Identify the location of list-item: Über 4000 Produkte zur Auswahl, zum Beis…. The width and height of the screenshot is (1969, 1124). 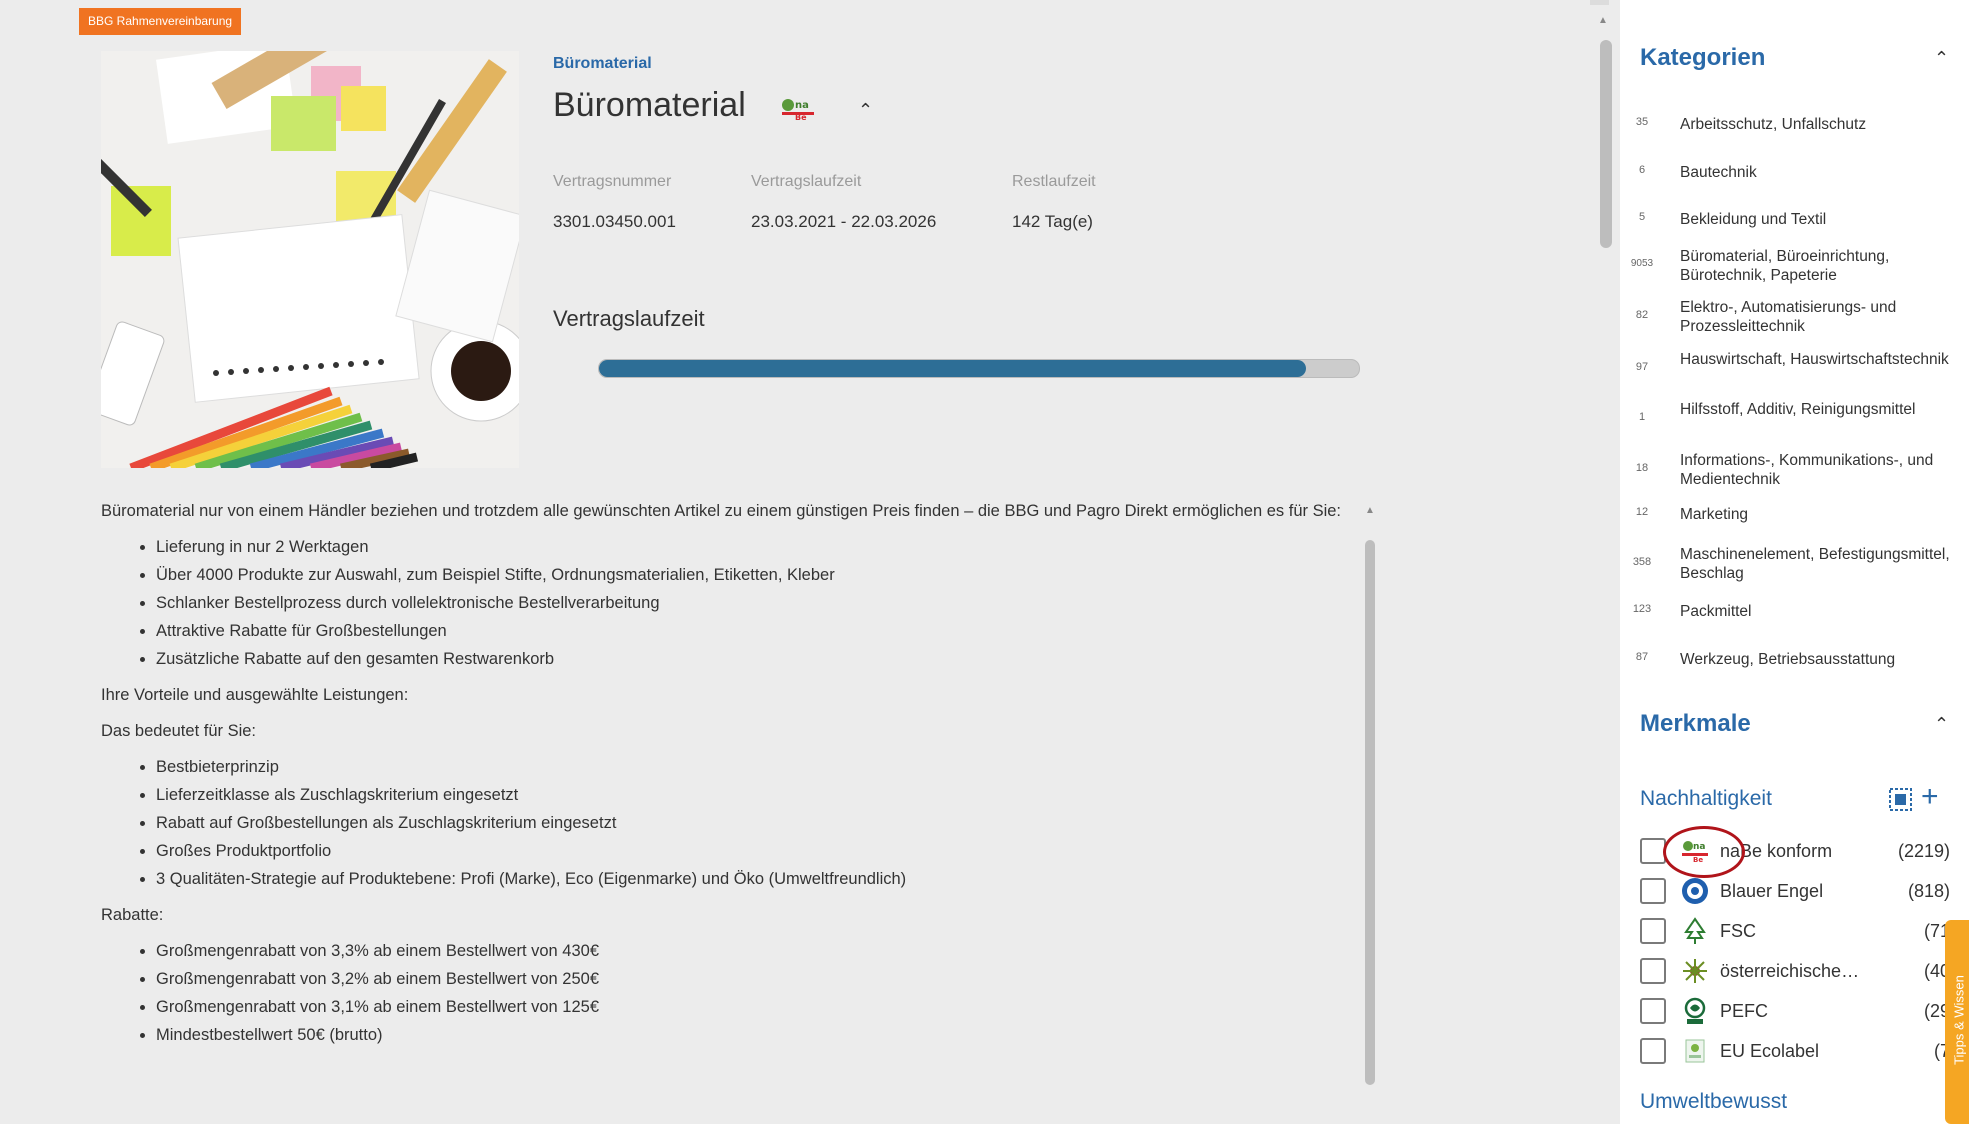
(758, 575).